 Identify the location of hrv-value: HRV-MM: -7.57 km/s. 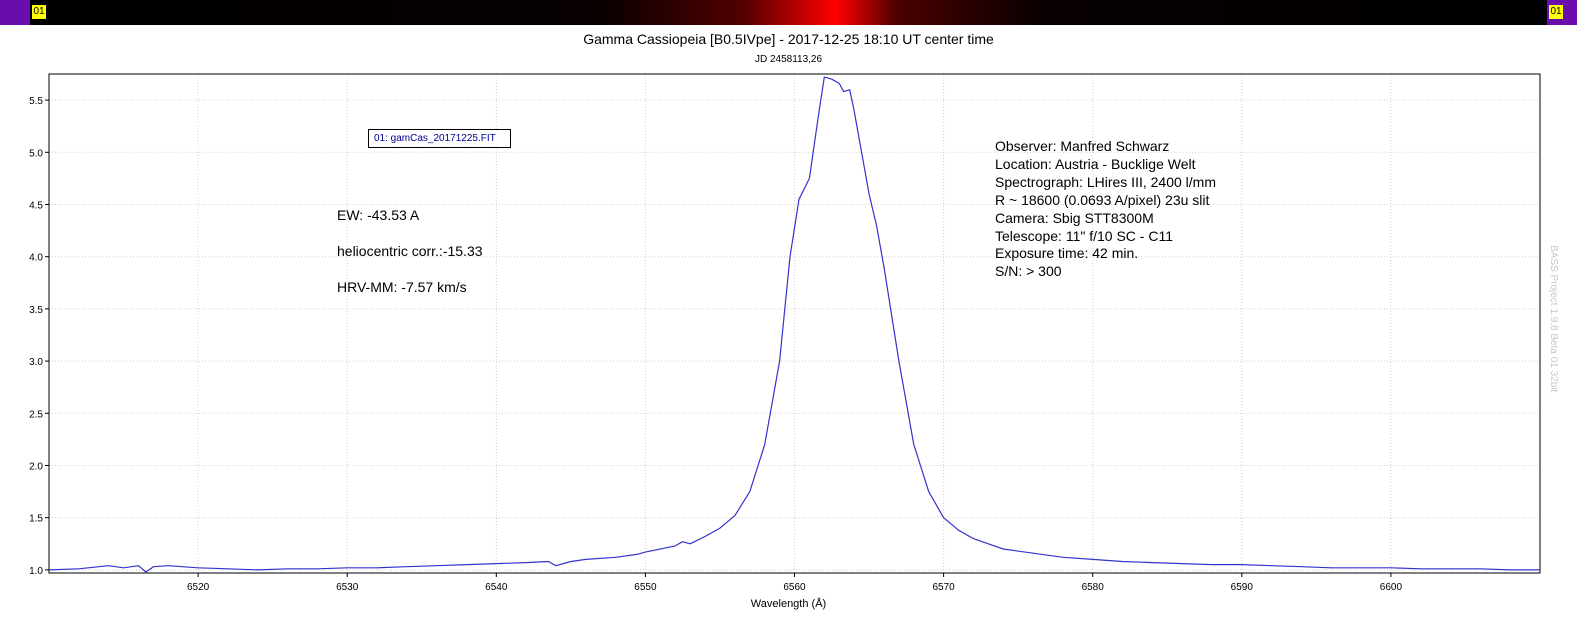
(402, 287).